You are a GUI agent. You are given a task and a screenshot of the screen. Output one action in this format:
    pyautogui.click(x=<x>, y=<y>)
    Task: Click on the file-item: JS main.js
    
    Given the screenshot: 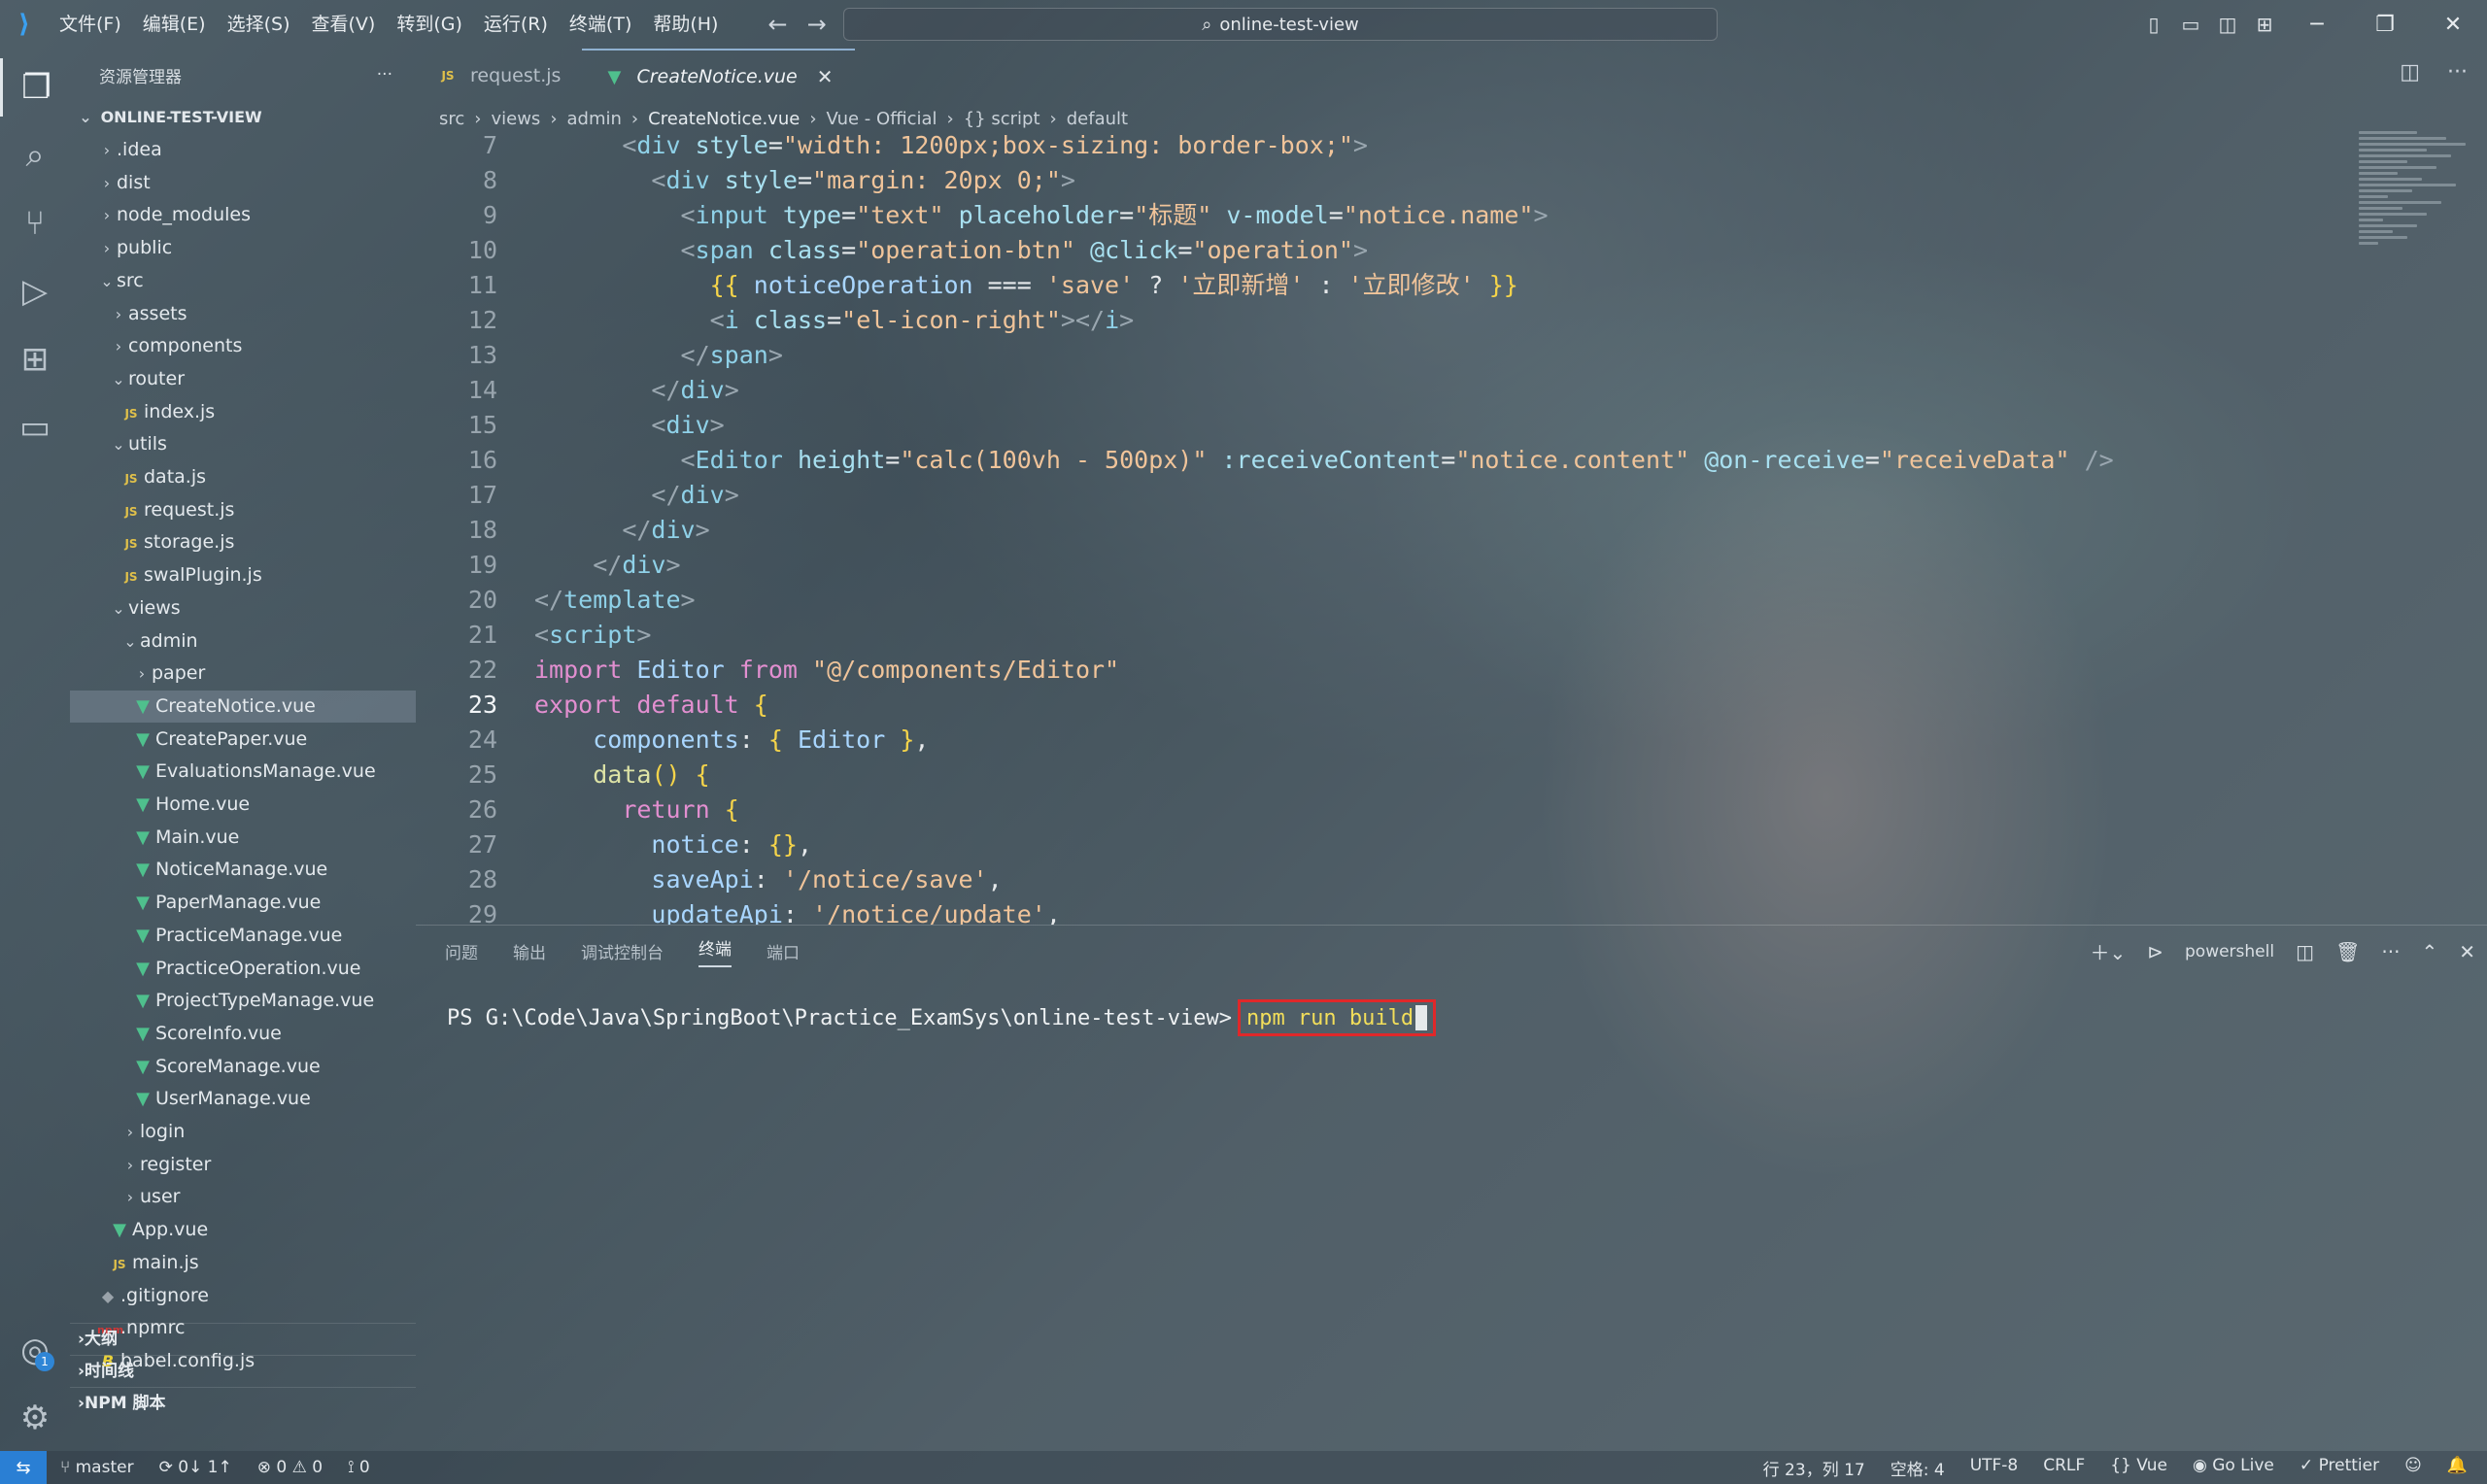 What is the action you would take?
    pyautogui.click(x=243, y=1263)
    